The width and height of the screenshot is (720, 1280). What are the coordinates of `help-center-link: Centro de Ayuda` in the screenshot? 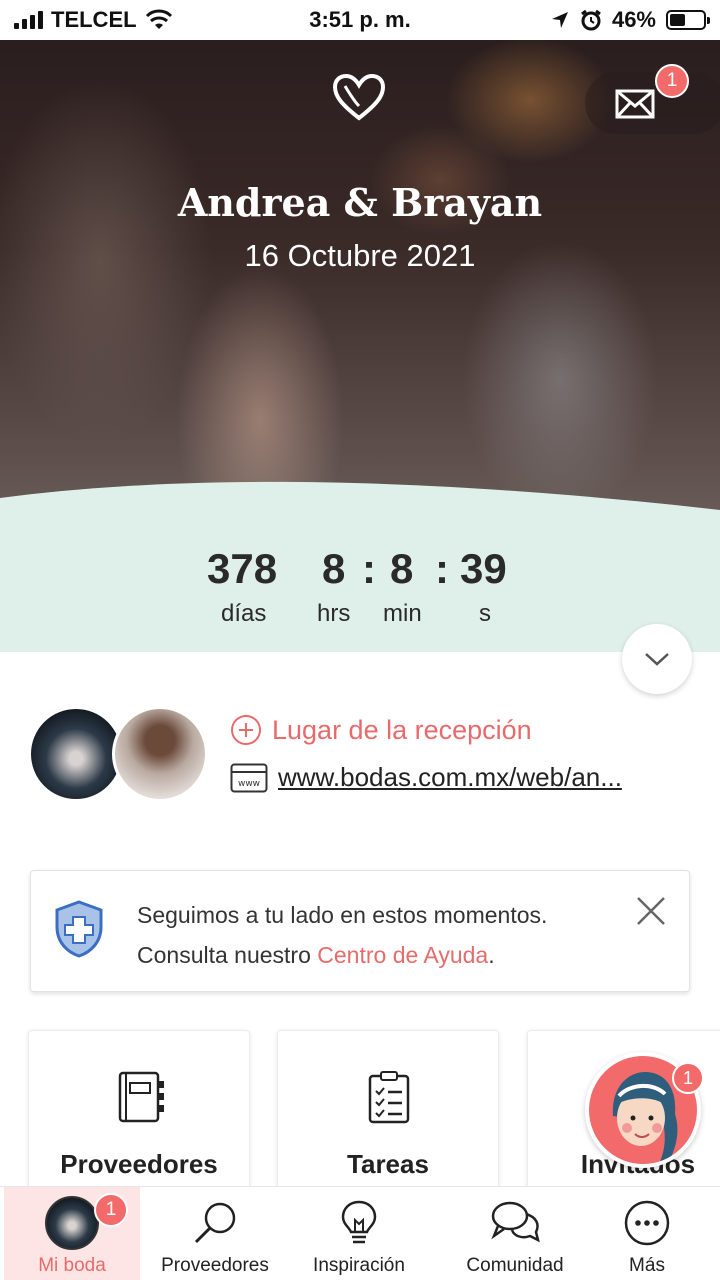 It's located at (402, 955).